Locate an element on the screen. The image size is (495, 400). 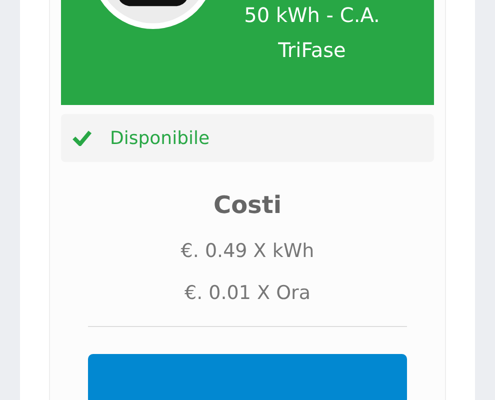
header-title: 50 kWh - C.A. TriFase is located at coordinates (312, 33).